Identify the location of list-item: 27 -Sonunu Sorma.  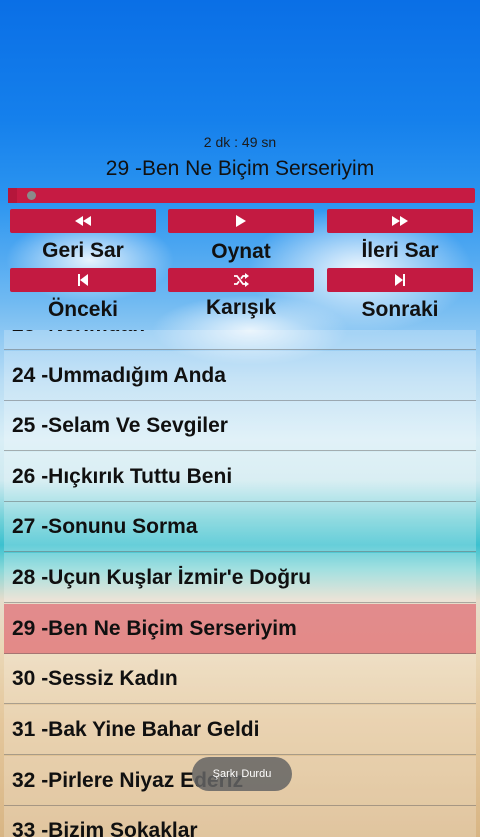
(240, 527).